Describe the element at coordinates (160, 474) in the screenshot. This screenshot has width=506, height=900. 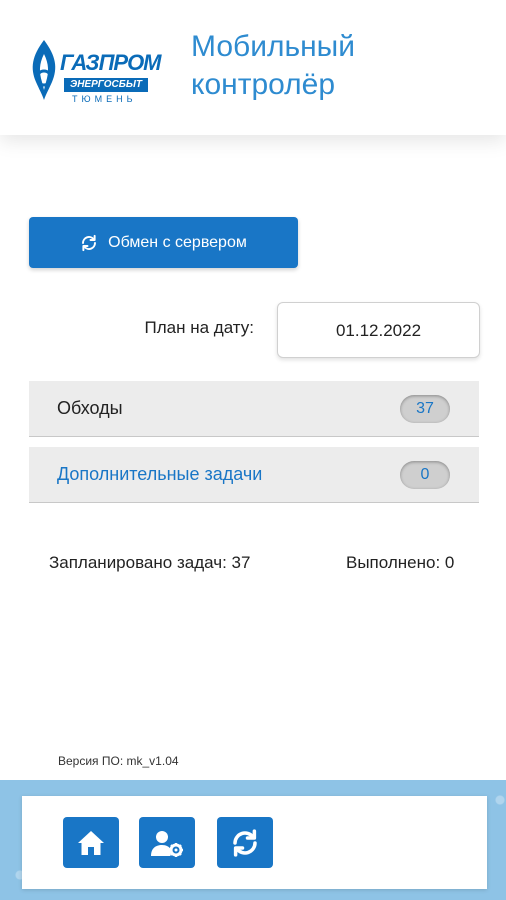
I see `task-row-label: Дополнительные задачи` at that location.